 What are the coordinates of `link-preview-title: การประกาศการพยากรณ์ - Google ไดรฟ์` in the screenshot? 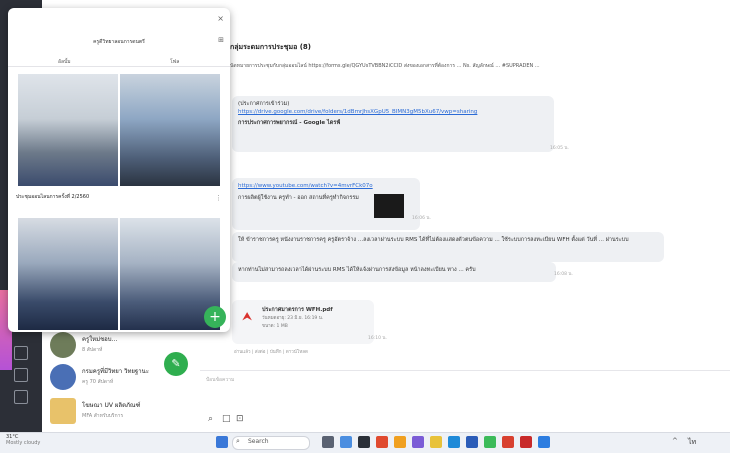 It's located at (393, 123).